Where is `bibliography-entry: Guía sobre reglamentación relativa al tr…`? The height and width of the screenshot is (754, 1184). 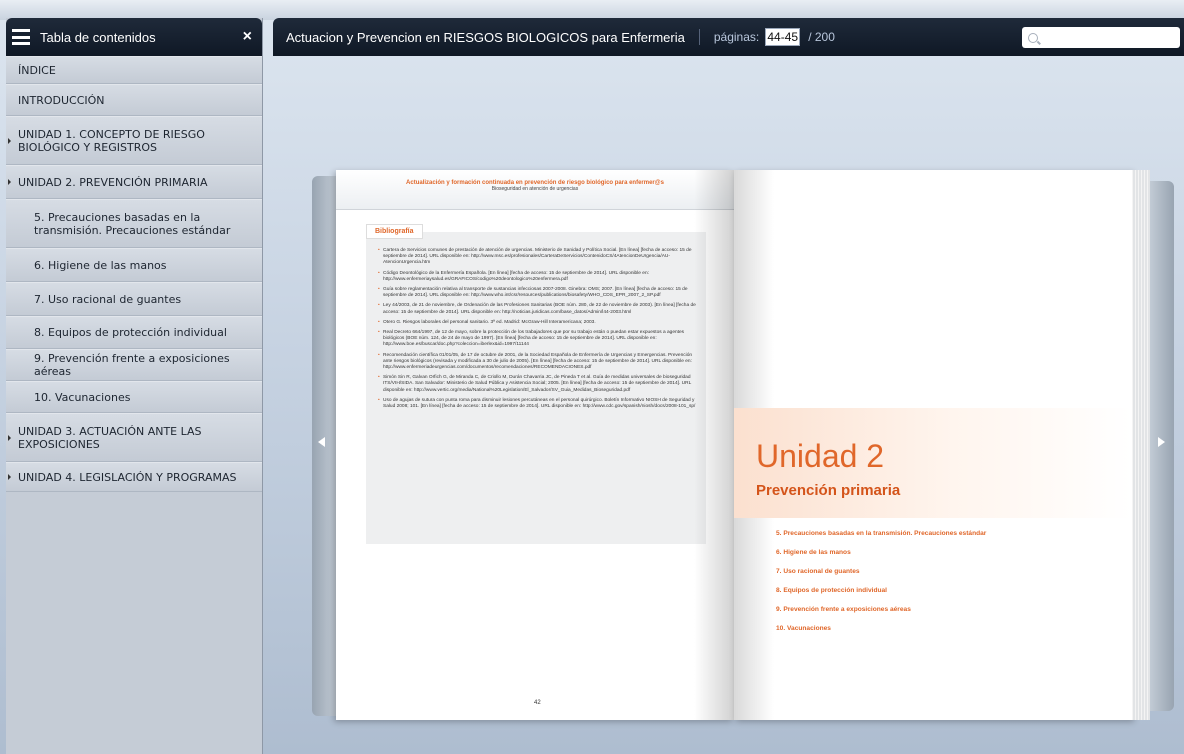
bibliography-entry: Guía sobre reglamentación relativa al tr… is located at coordinates (537, 293).